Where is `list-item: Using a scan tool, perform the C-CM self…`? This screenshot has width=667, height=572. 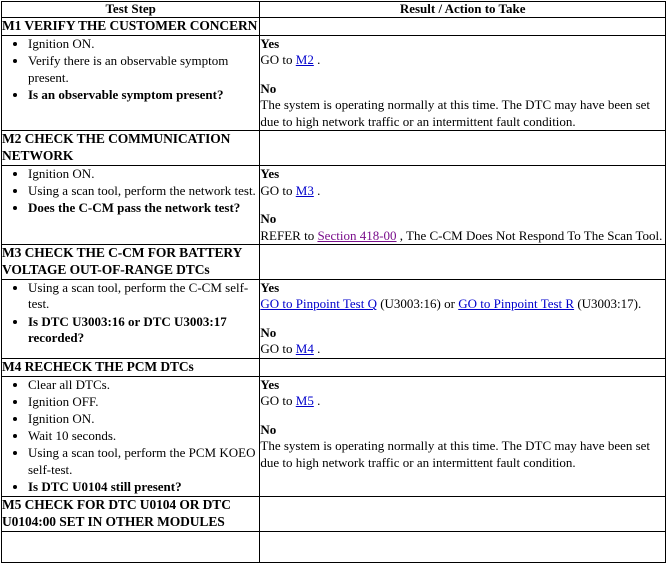 list-item: Using a scan tool, perform the C-CM self… is located at coordinates (143, 296).